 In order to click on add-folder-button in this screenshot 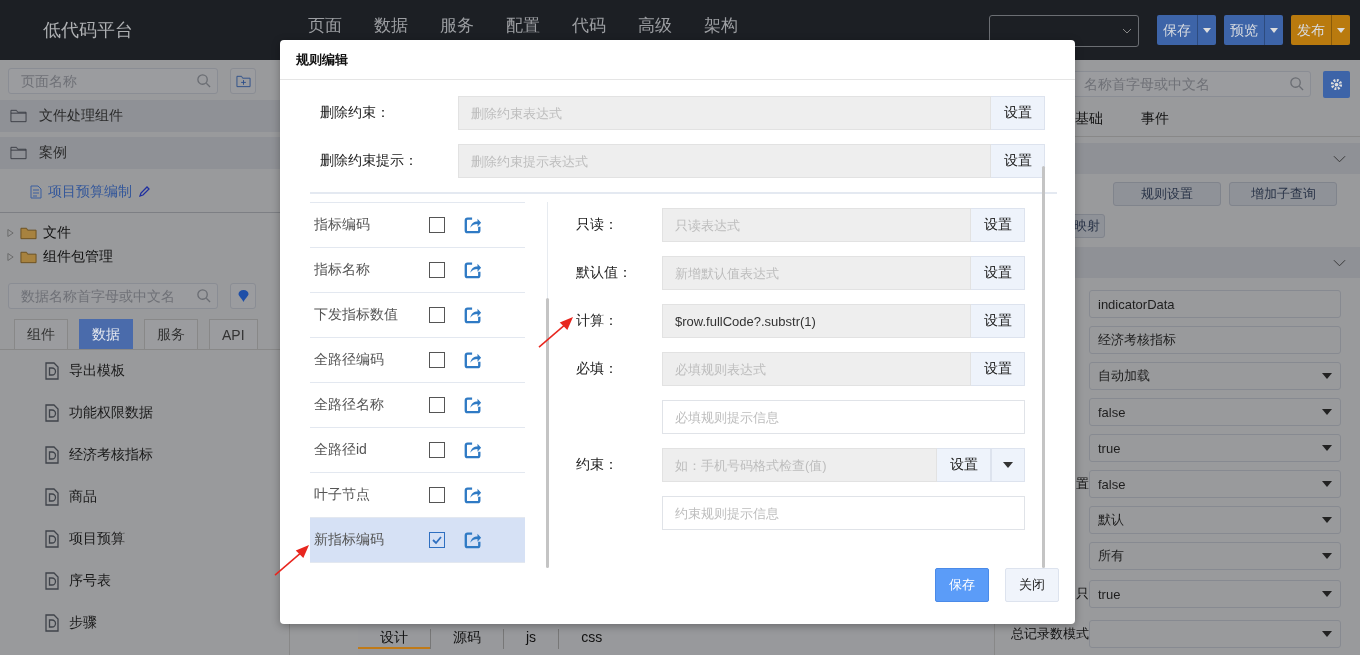, I will do `click(243, 81)`.